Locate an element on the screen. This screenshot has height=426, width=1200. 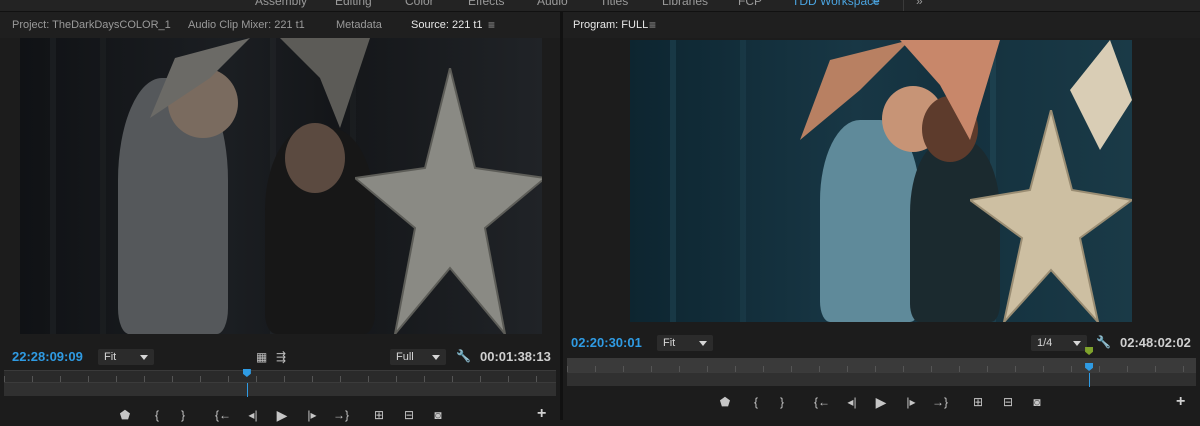
workspace-overflow-icon: » is located at coordinates (919, 4).